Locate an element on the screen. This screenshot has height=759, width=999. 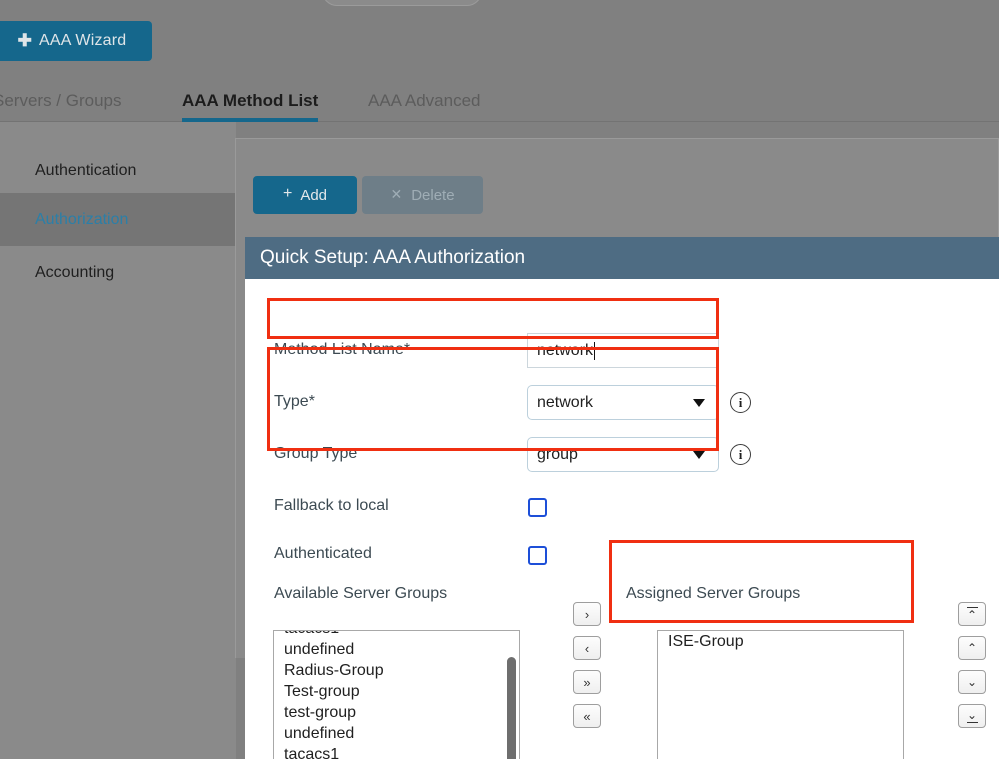
move-to-top-button: ⌃ is located at coordinates (972, 614).